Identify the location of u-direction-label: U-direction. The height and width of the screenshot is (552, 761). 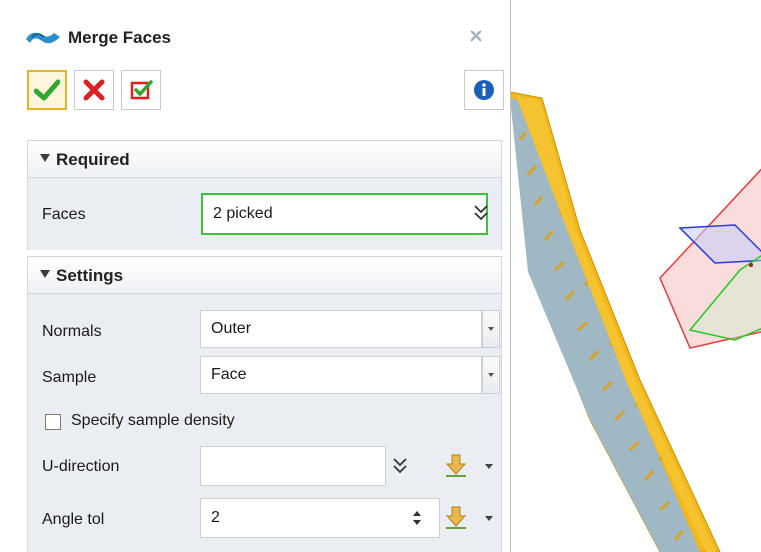
(81, 466).